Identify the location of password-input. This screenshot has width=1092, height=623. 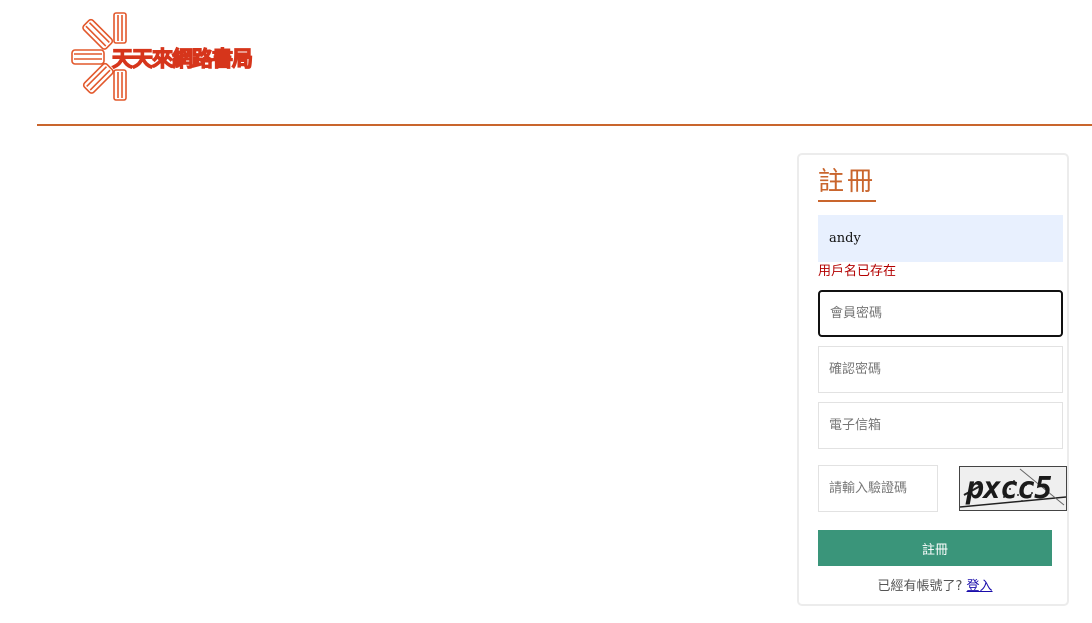
(940, 313).